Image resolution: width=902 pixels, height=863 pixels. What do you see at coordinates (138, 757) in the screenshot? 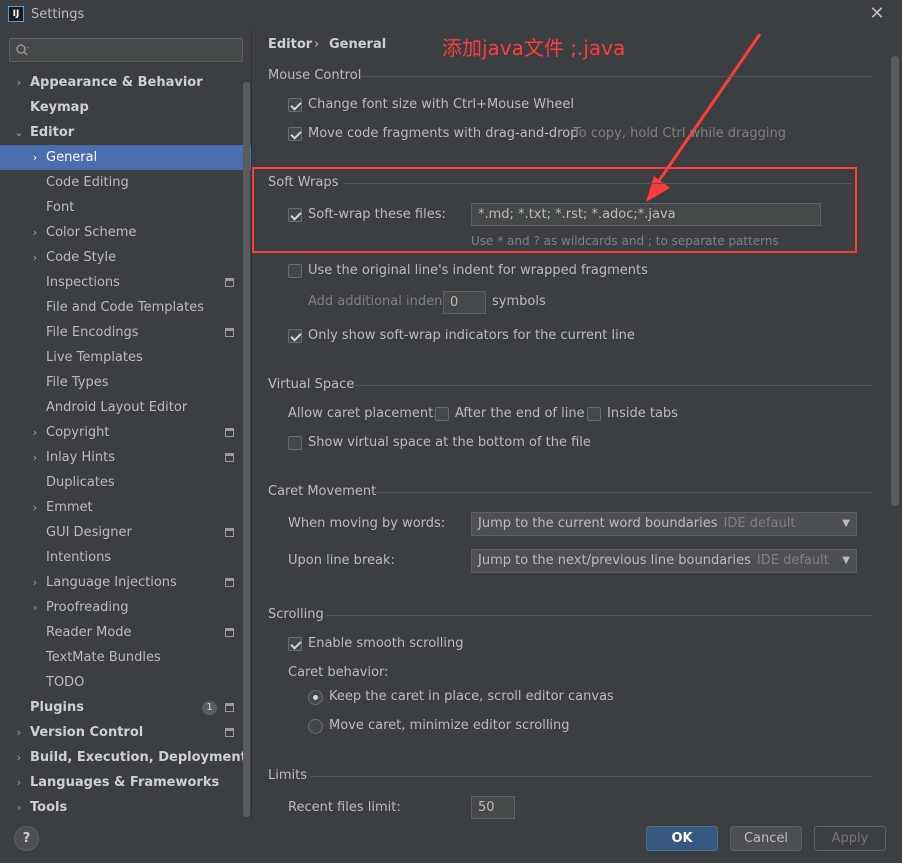
I see `sidebar-item-label: Build, Execution, Deployment` at bounding box center [138, 757].